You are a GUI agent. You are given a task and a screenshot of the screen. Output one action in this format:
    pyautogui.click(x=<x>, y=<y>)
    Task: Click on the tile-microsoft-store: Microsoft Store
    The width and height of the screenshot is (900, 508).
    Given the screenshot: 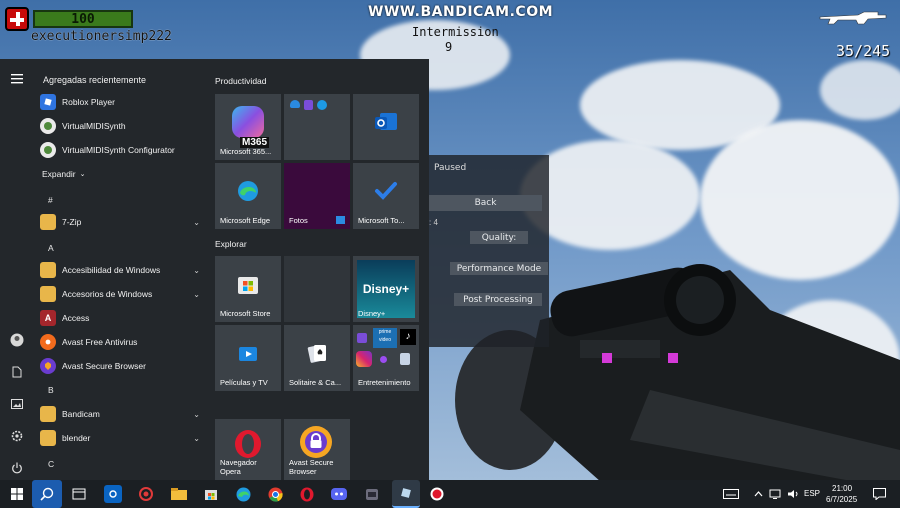 What is the action you would take?
    pyautogui.click(x=248, y=289)
    